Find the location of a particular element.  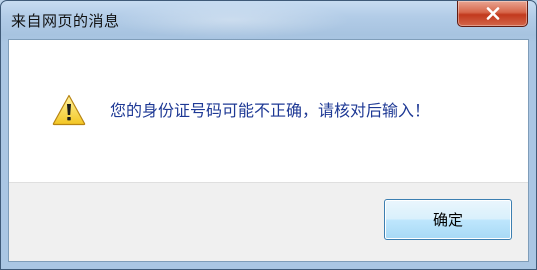

close-button is located at coordinates (492, 14).